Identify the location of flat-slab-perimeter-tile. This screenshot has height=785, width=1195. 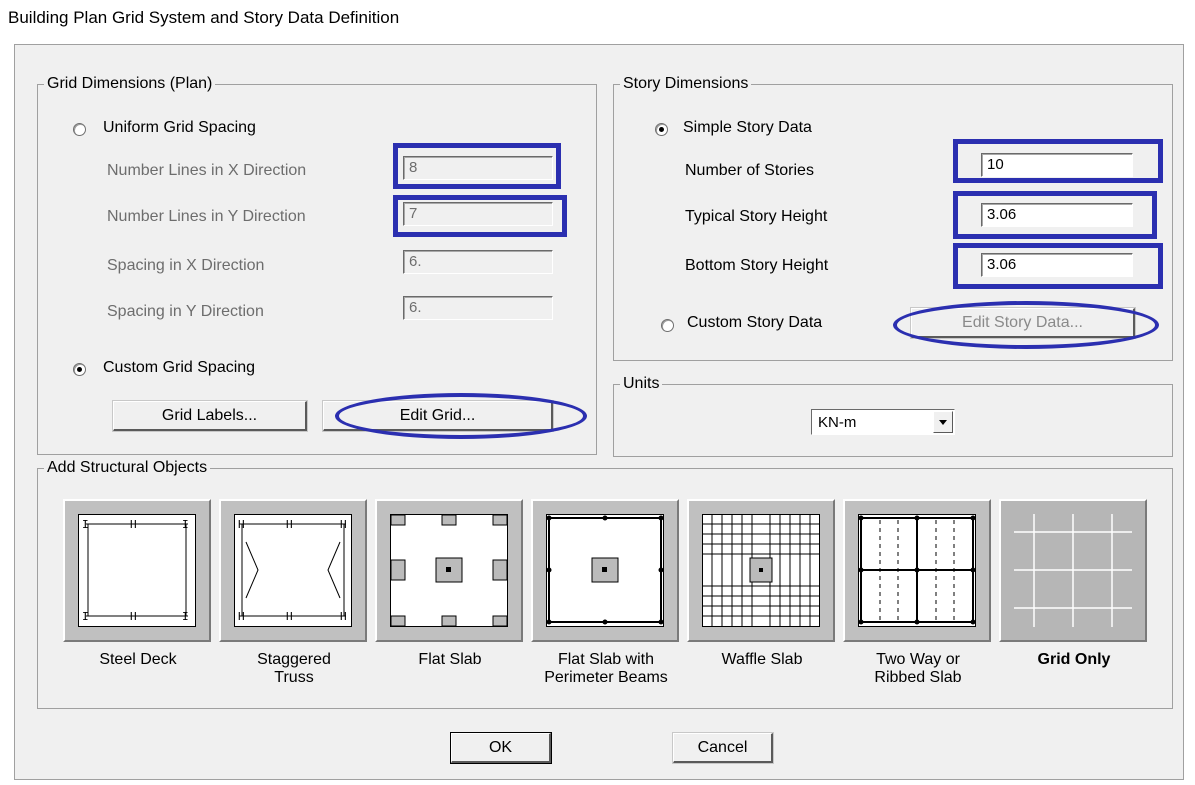
(605, 570).